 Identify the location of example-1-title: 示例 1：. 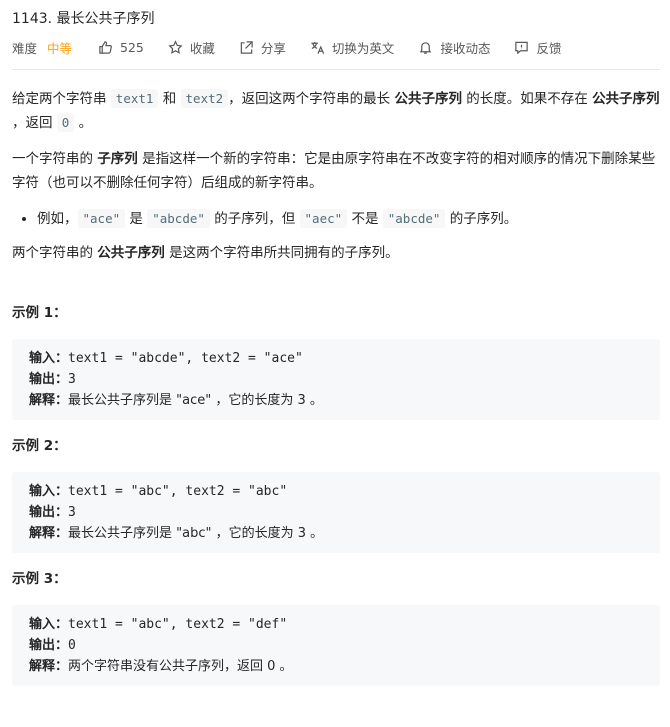
(39, 313).